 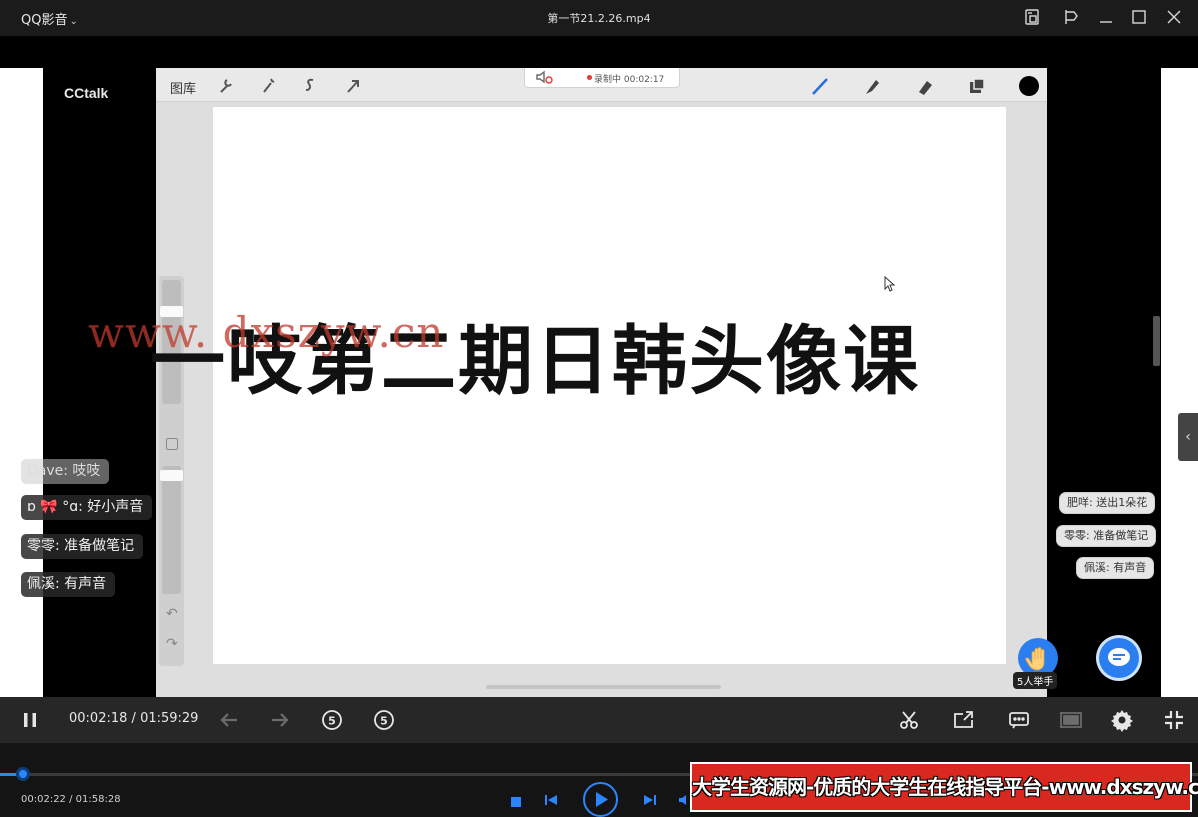 I want to click on forward-5-button: 5, so click(x=384, y=720).